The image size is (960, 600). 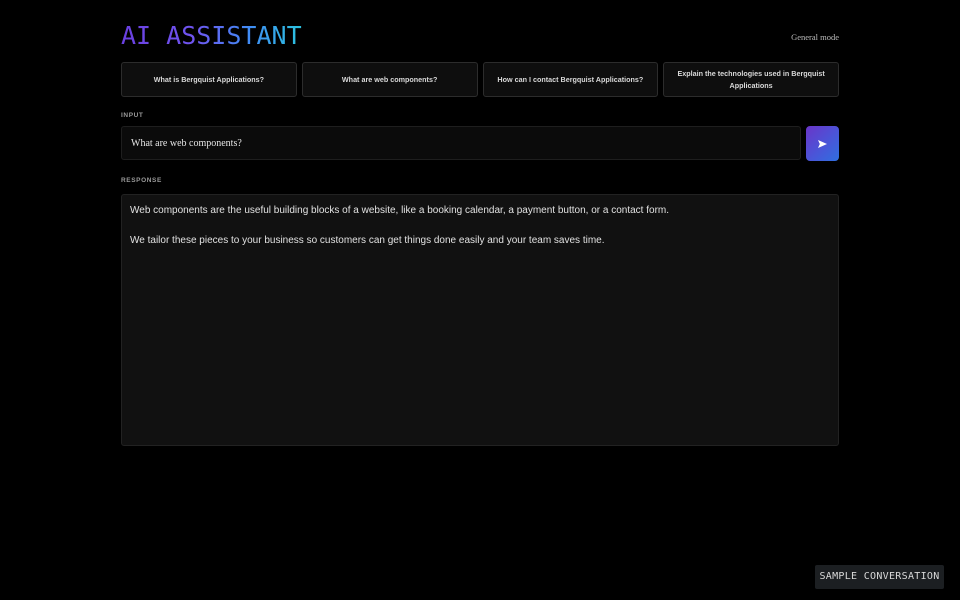 I want to click on suggestion-button: What is Bergquist Applications?, so click(x=209, y=79).